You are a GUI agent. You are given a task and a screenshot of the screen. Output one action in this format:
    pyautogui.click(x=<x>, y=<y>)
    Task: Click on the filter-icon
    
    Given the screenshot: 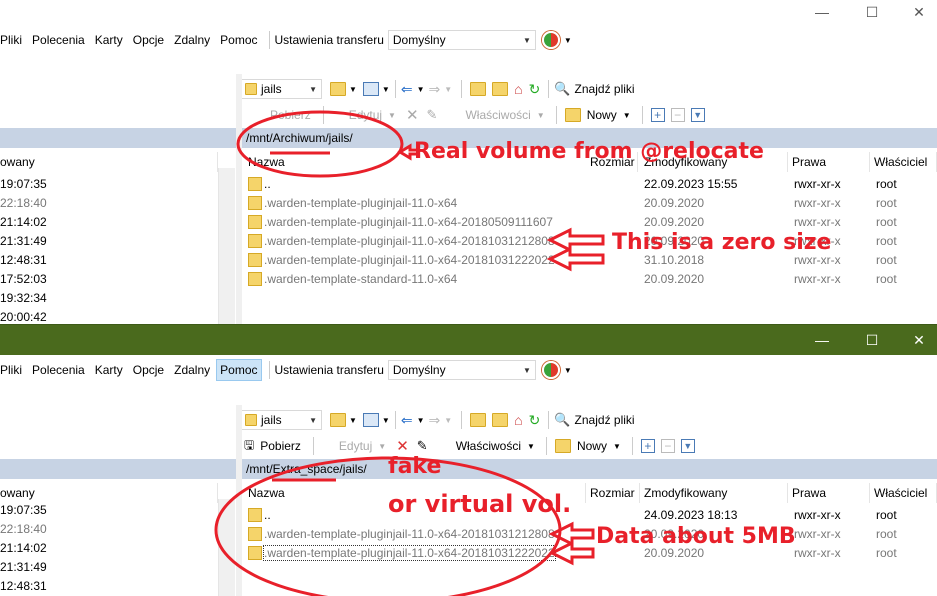 What is the action you would take?
    pyautogui.click(x=370, y=89)
    